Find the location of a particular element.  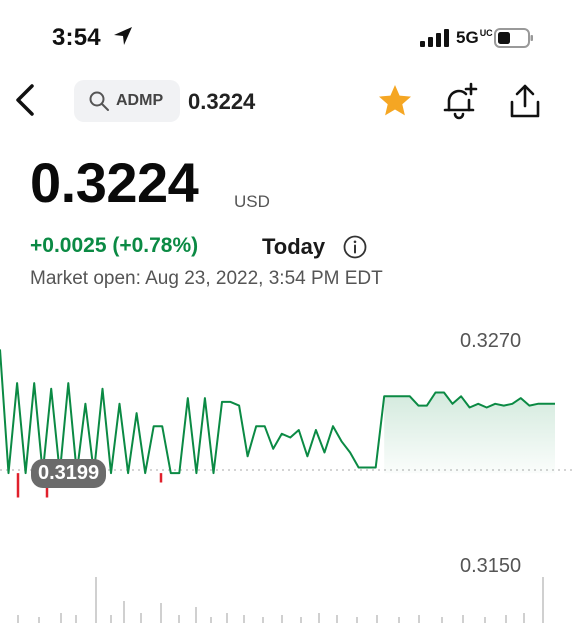

price-change: +0.0025 (+0.78%) is located at coordinates (114, 245).